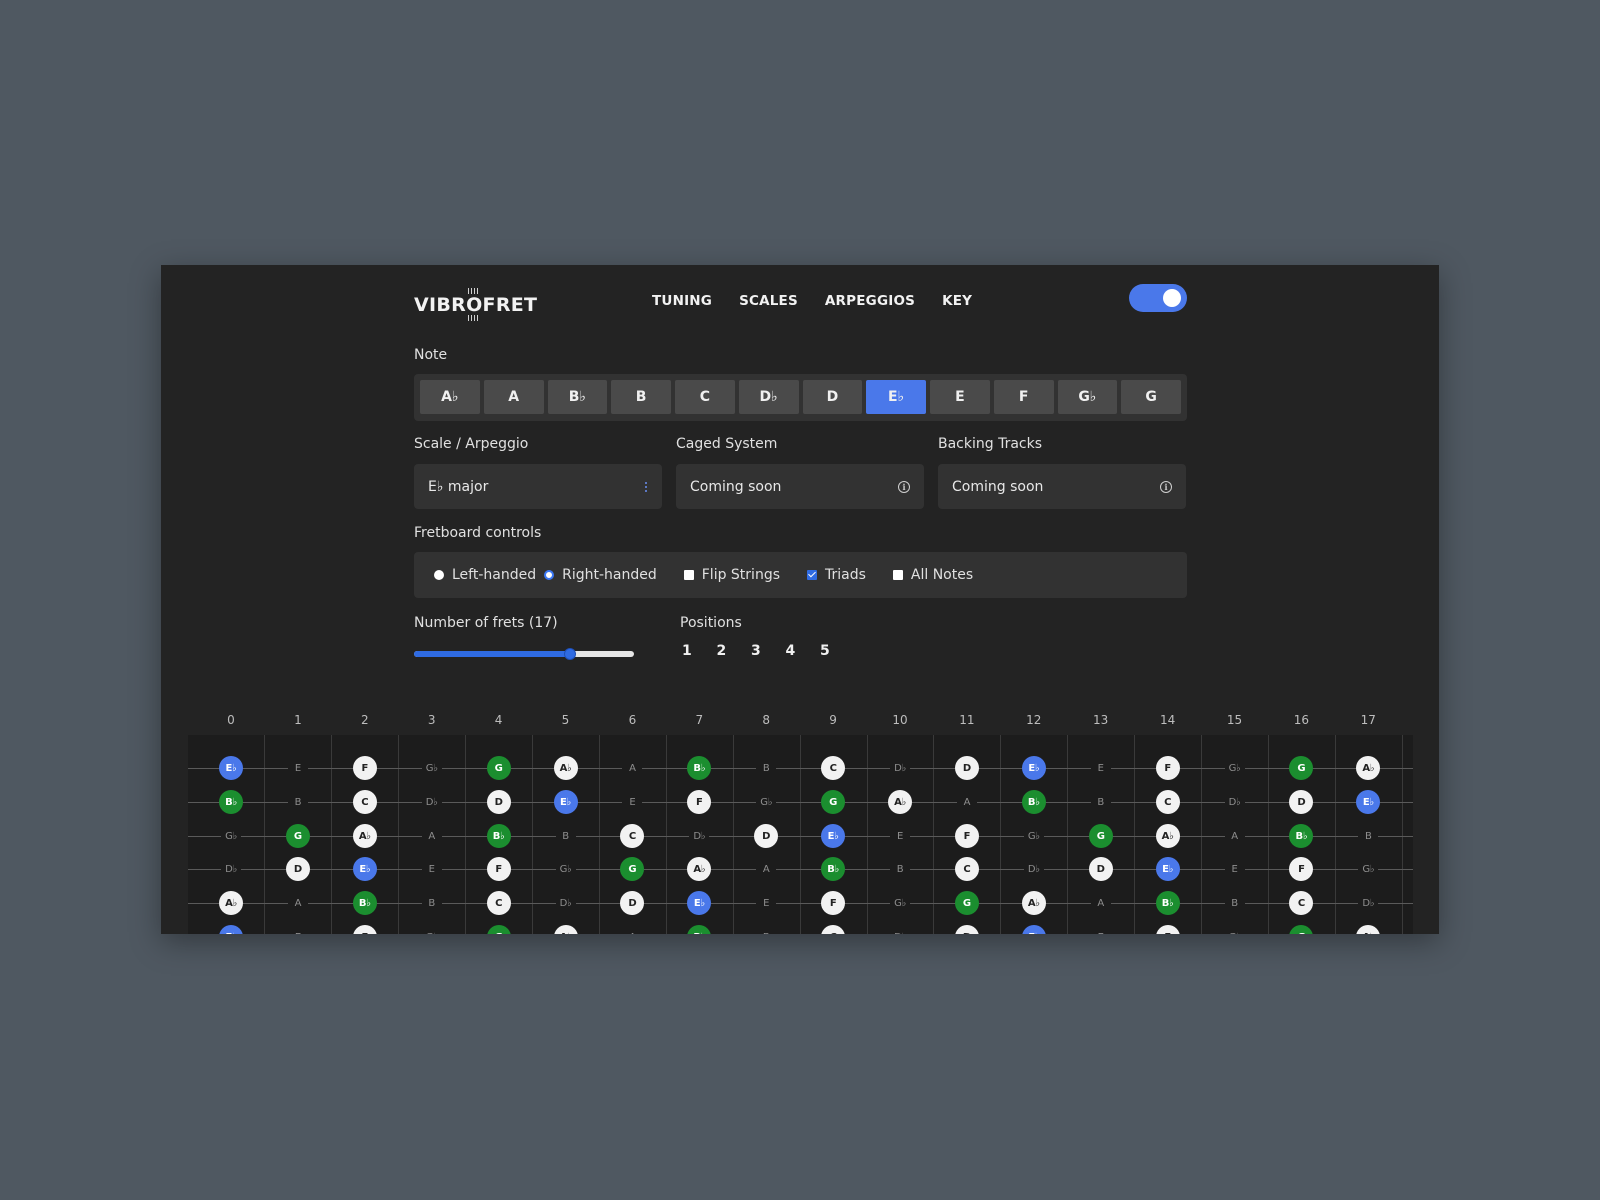  What do you see at coordinates (800, 486) in the screenshot?
I see `caged-select: Coming soon i` at bounding box center [800, 486].